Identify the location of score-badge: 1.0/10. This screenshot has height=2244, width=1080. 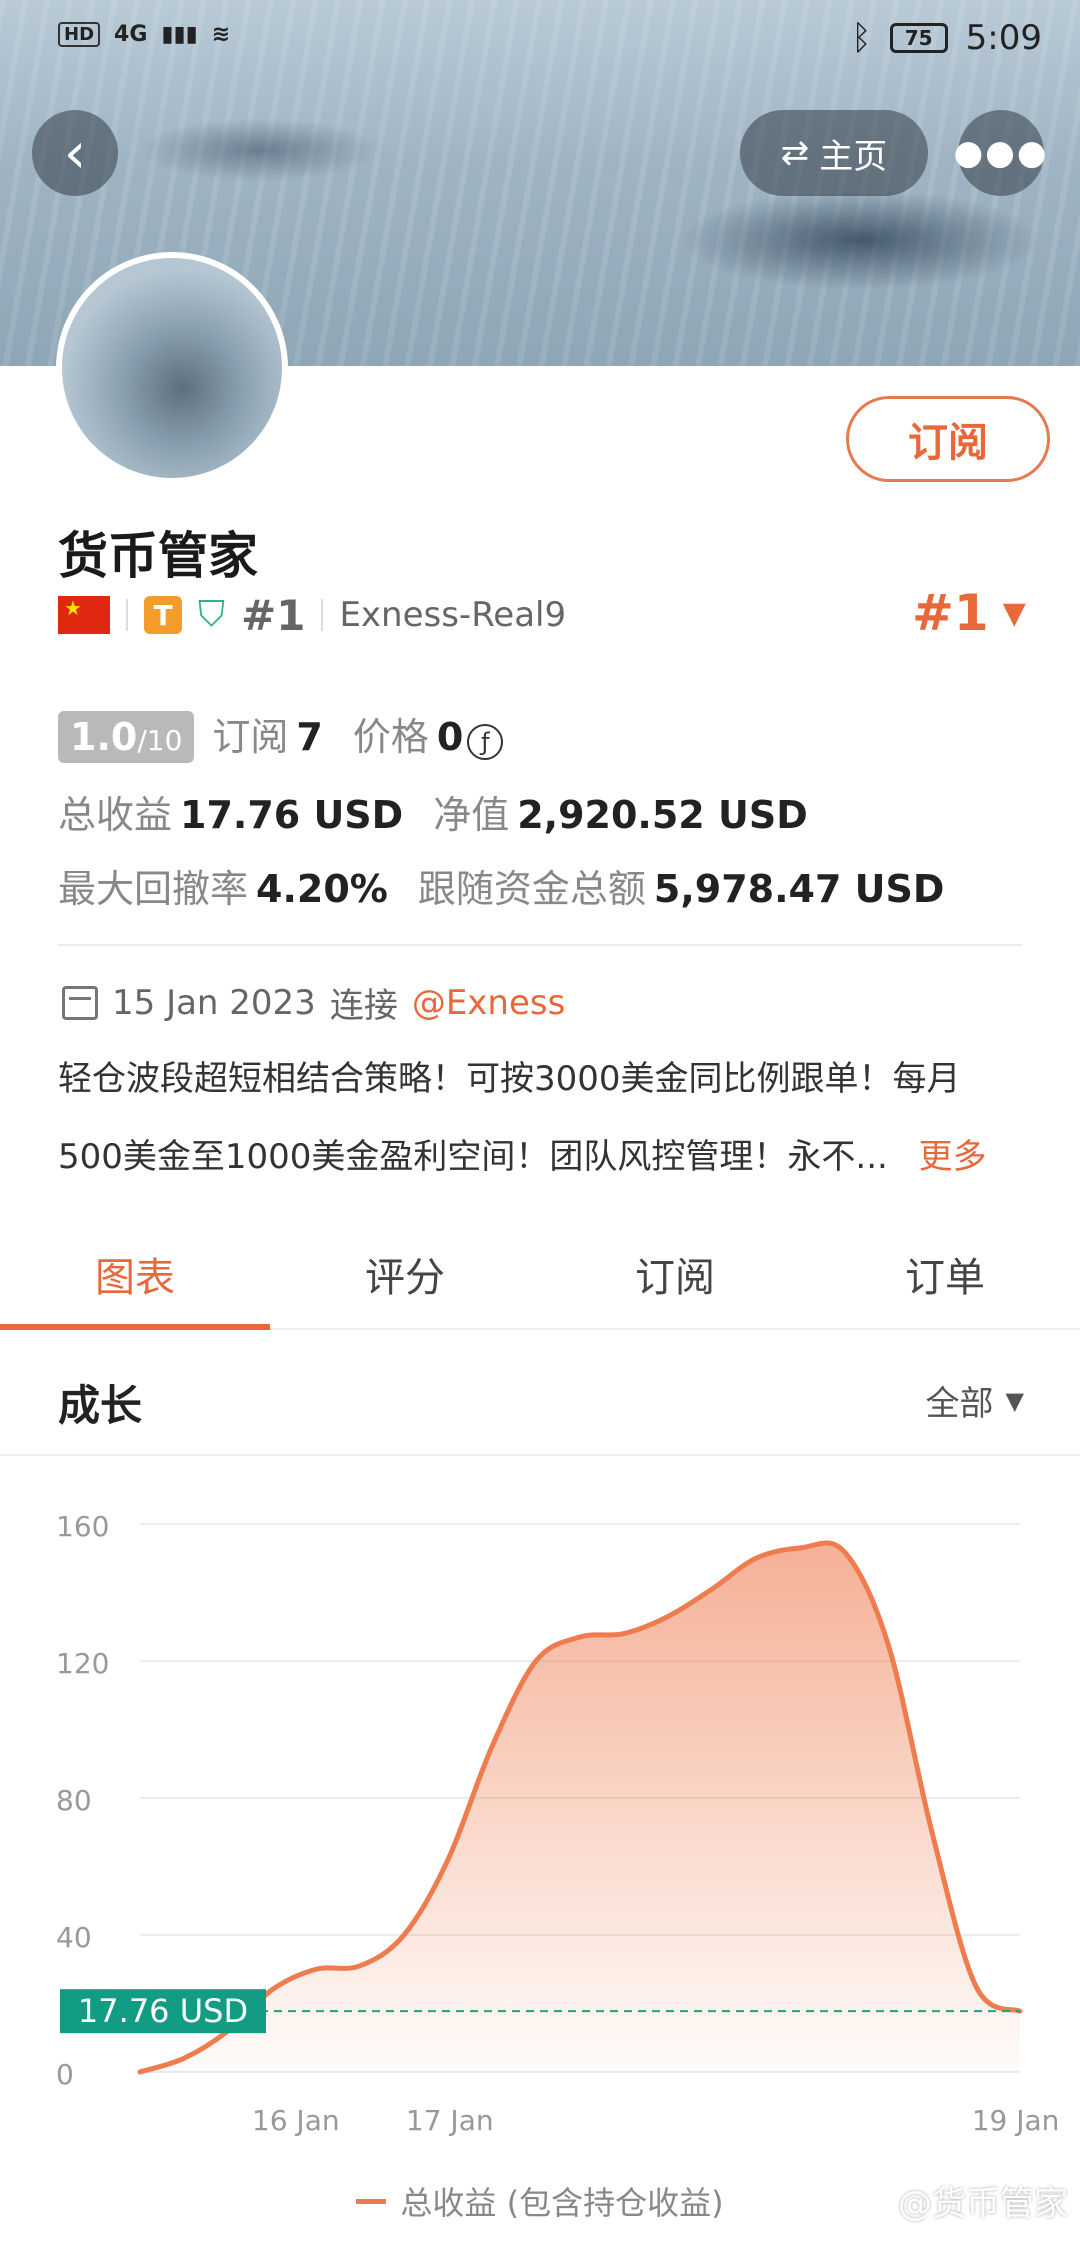
(126, 737).